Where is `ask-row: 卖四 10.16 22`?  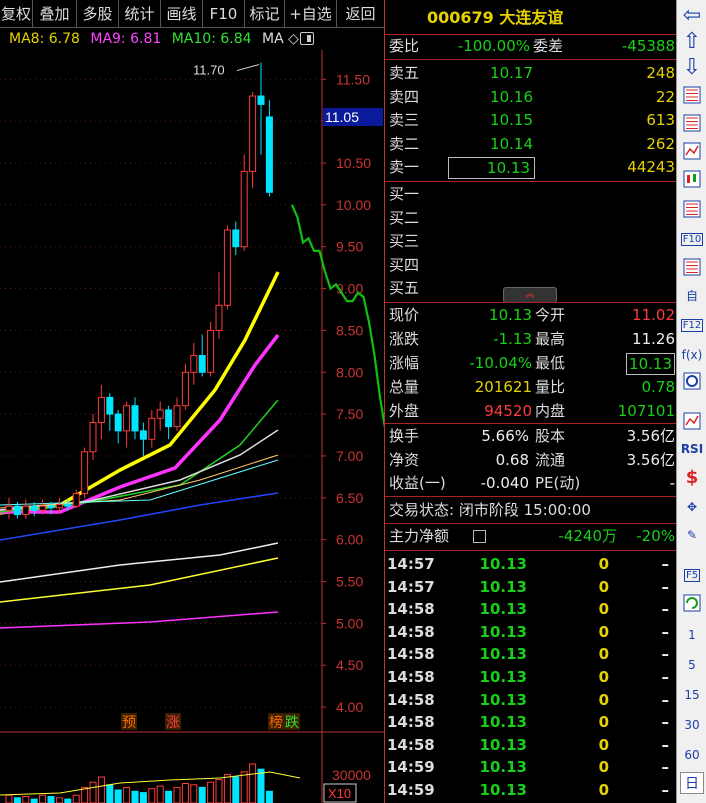 ask-row: 卖四 10.16 22 is located at coordinates (531, 97).